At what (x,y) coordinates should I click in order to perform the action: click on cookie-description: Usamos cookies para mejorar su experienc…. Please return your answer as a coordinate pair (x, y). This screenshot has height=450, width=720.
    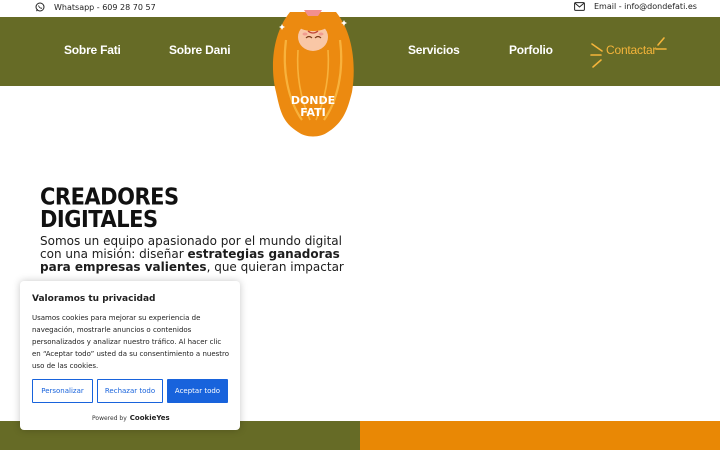
    Looking at the image, I should click on (131, 342).